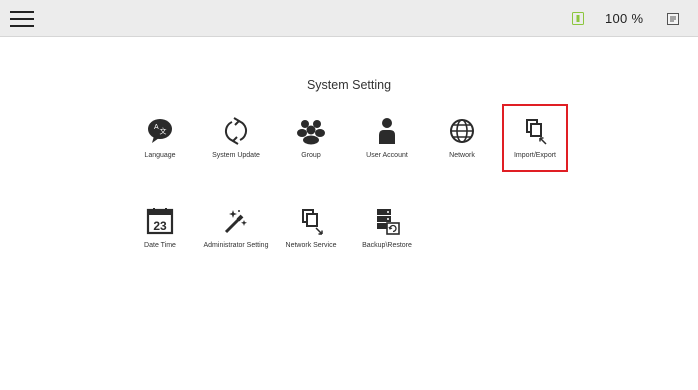 This screenshot has width=698, height=390. What do you see at coordinates (311, 132) in the screenshot?
I see `group-icon` at bounding box center [311, 132].